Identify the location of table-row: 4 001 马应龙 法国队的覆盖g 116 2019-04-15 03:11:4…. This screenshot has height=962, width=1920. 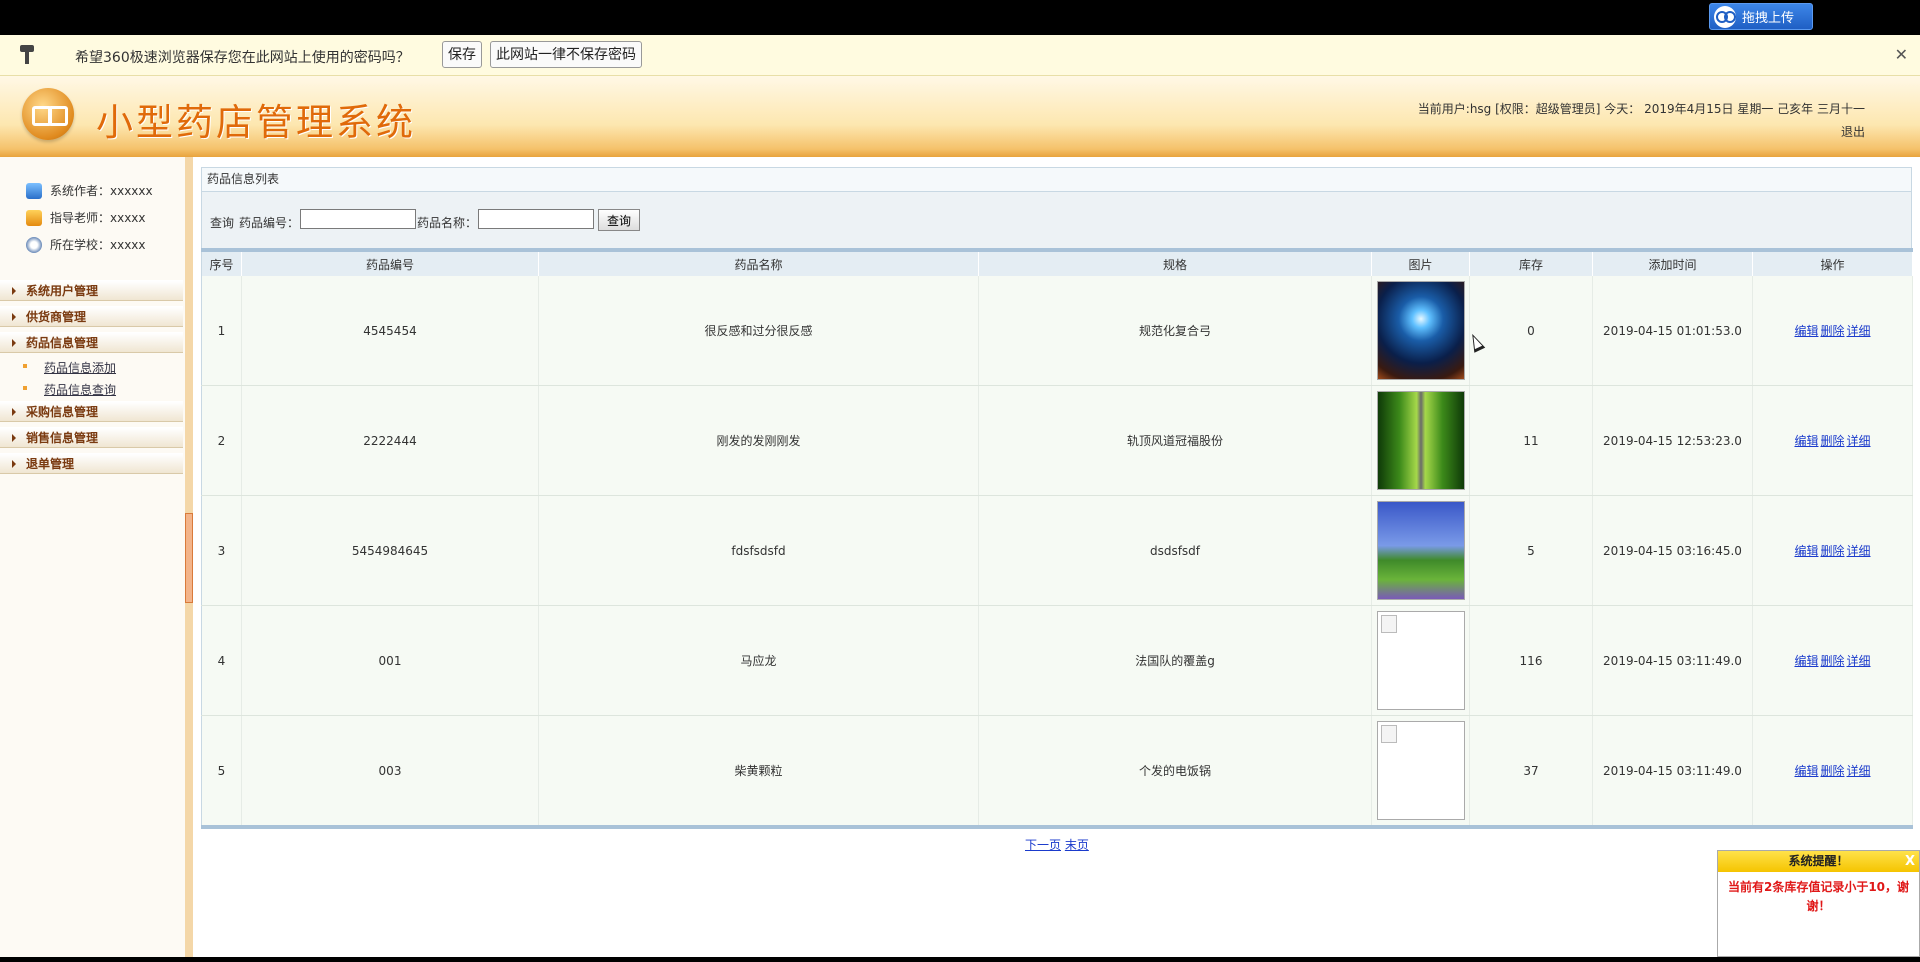
(1057, 660).